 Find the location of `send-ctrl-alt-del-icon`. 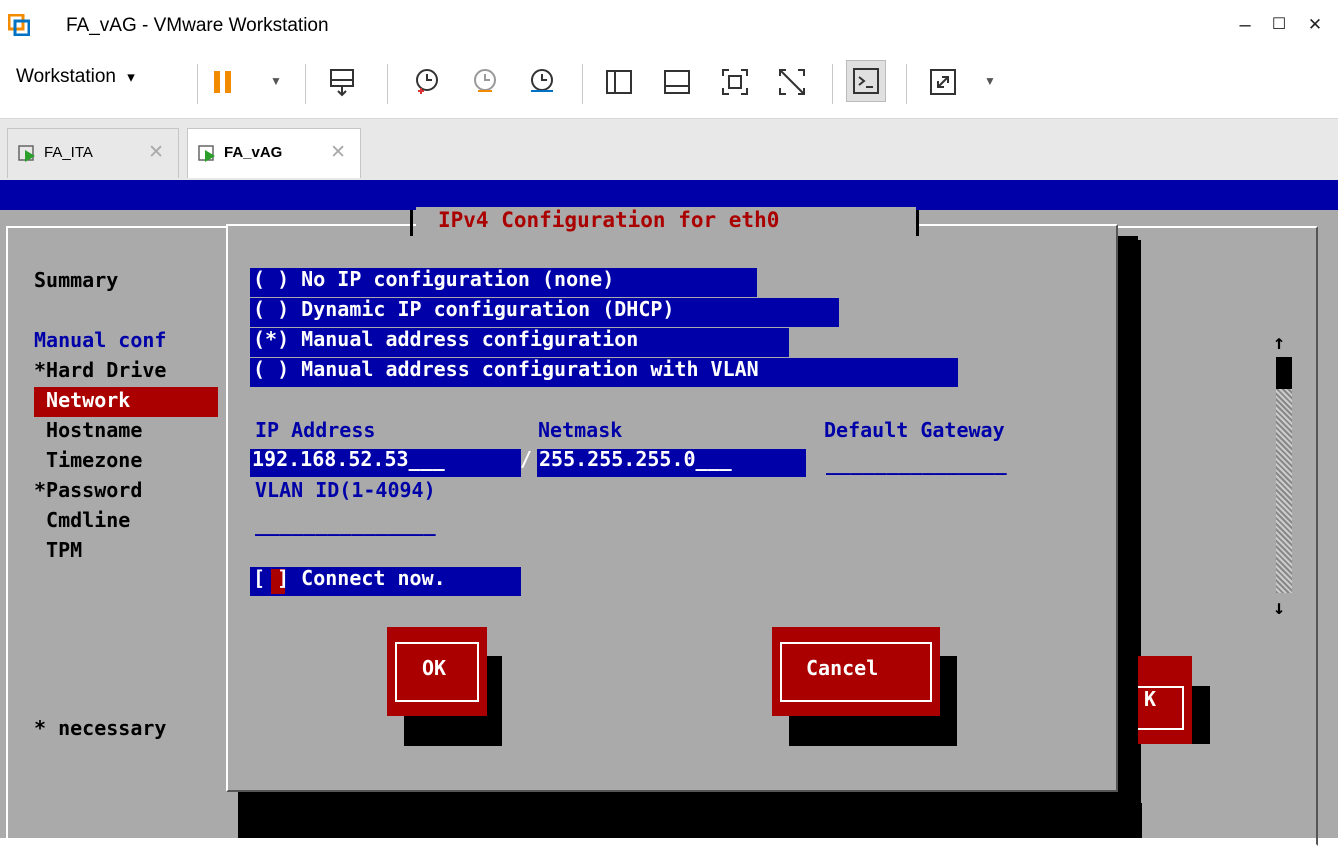

send-ctrl-alt-del-icon is located at coordinates (343, 82).